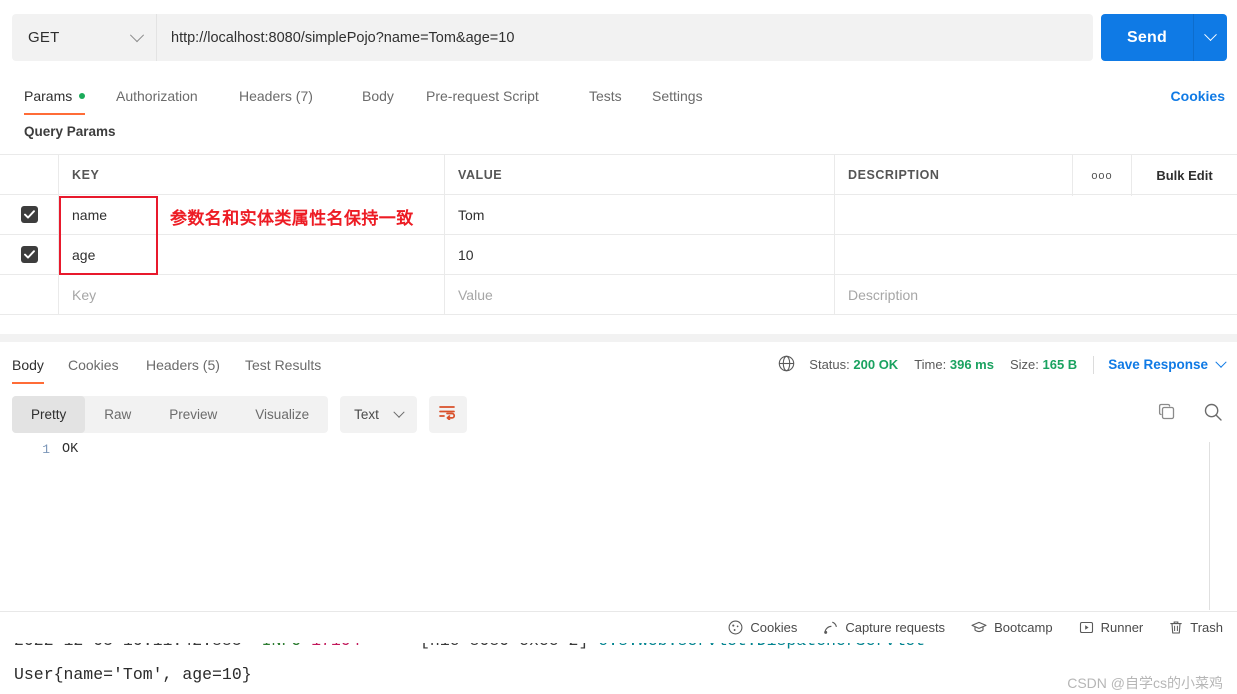  I want to click on status-trash-button: Trash, so click(1196, 627).